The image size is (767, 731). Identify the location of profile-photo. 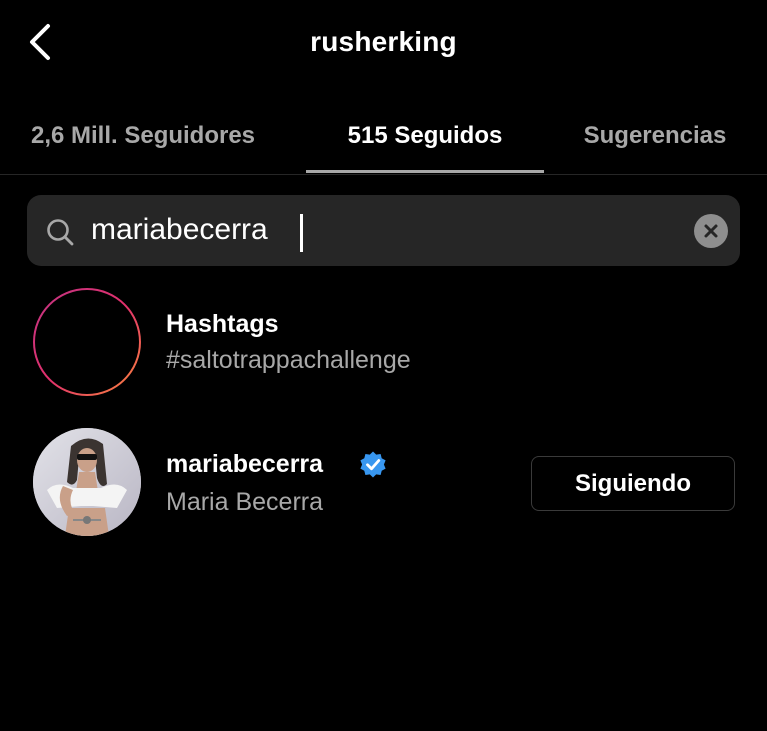
(87, 482).